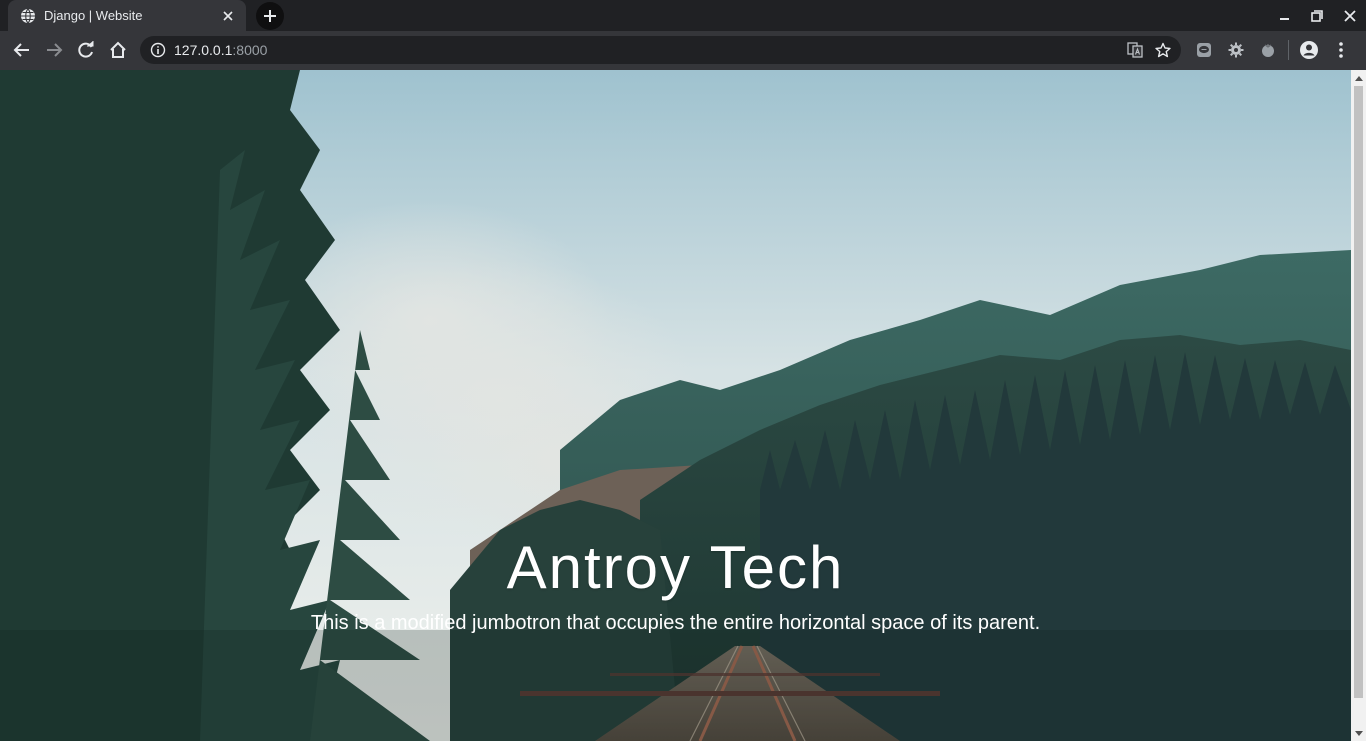 The image size is (1366, 741). Describe the element at coordinates (1284, 19) in the screenshot. I see `minimize-icon` at that location.